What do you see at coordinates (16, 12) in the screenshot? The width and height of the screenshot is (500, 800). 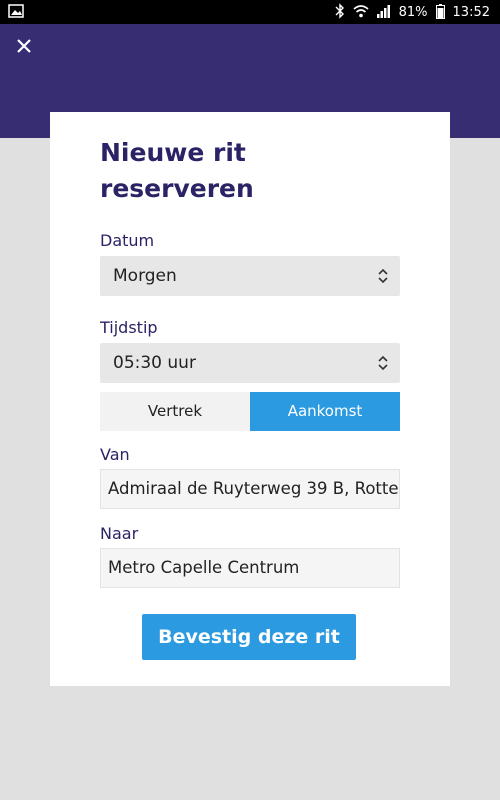 I see `image-icon` at bounding box center [16, 12].